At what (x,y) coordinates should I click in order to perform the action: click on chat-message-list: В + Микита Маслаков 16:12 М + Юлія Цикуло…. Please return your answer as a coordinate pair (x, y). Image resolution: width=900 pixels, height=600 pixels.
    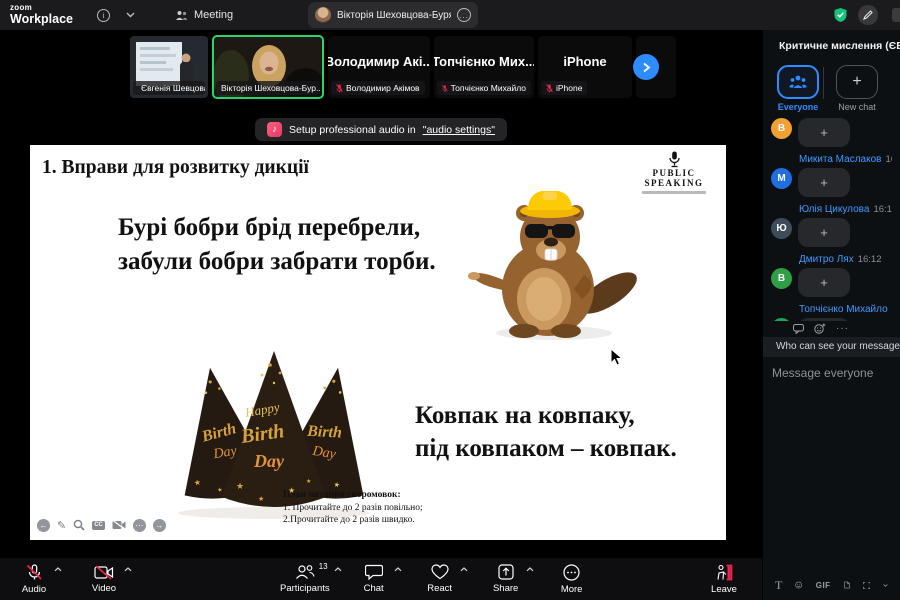
    Looking at the image, I should click on (831, 216).